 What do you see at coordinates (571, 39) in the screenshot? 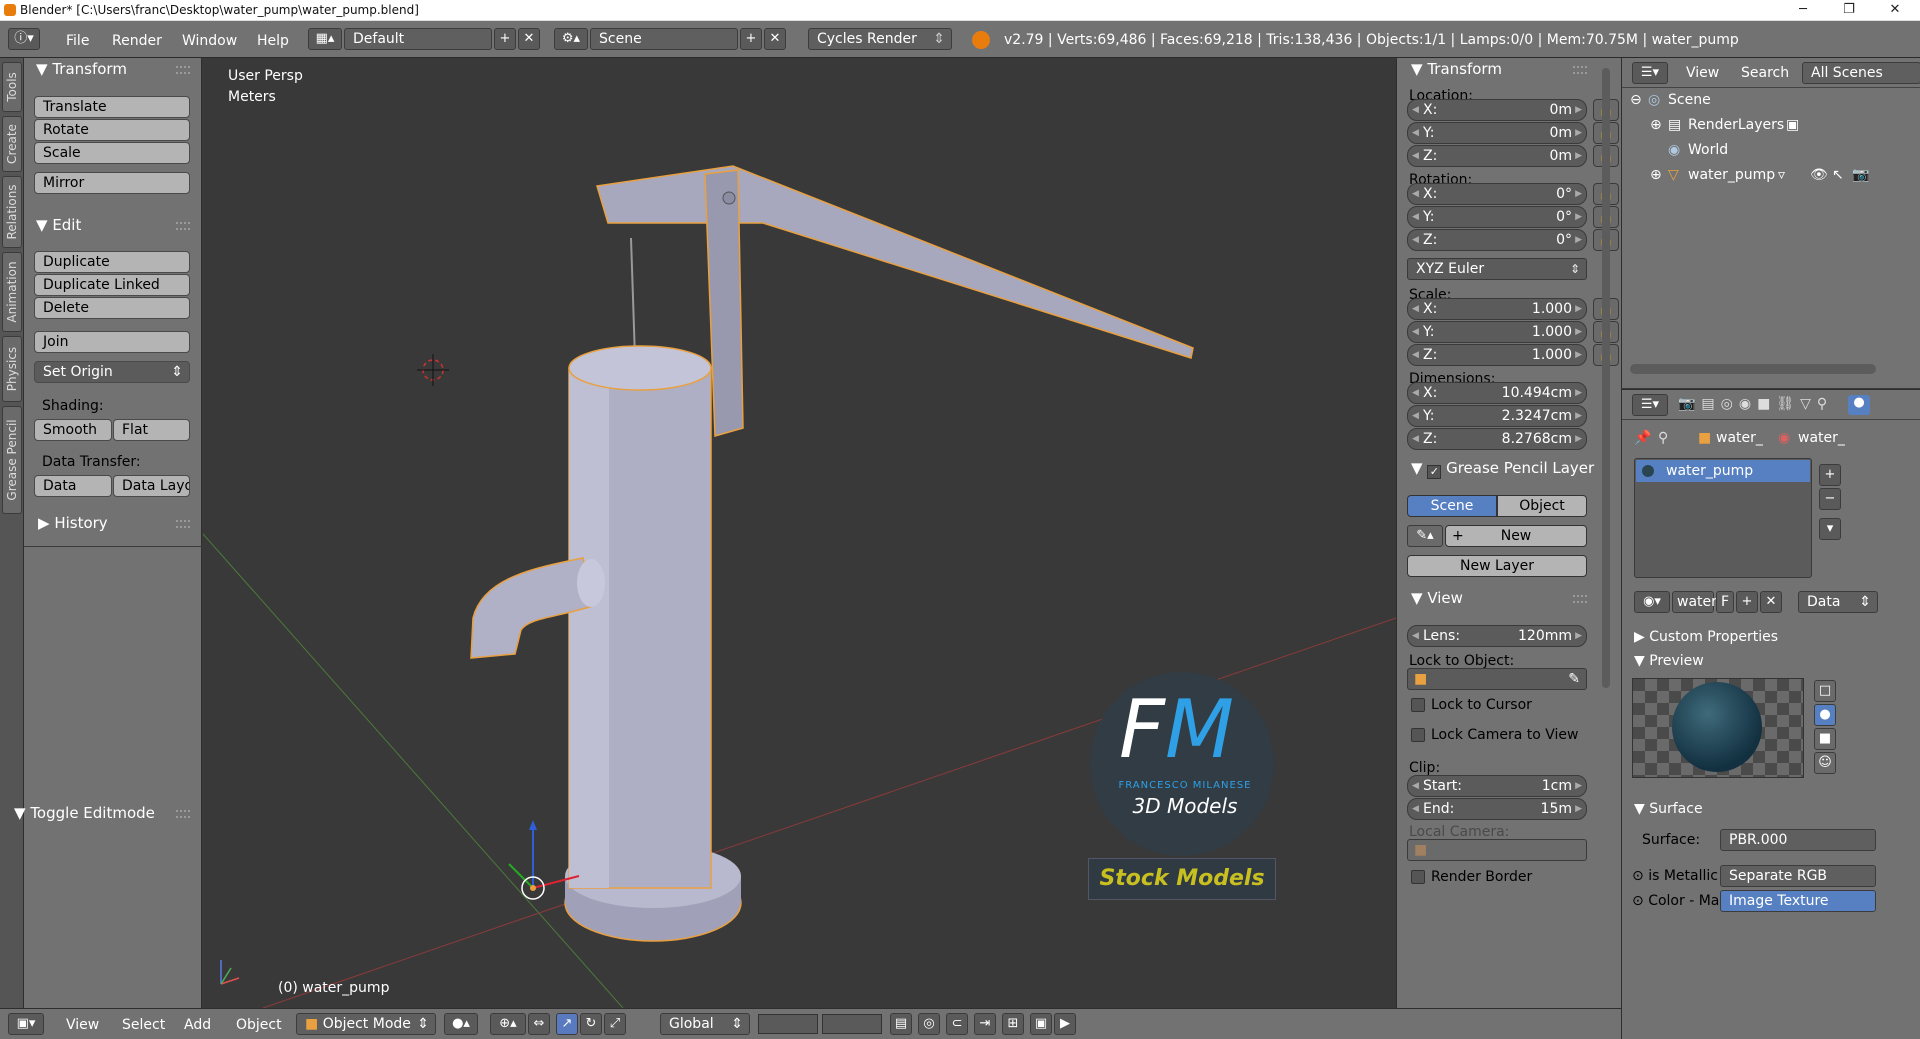
I see `scene-icon: ⚙▴` at bounding box center [571, 39].